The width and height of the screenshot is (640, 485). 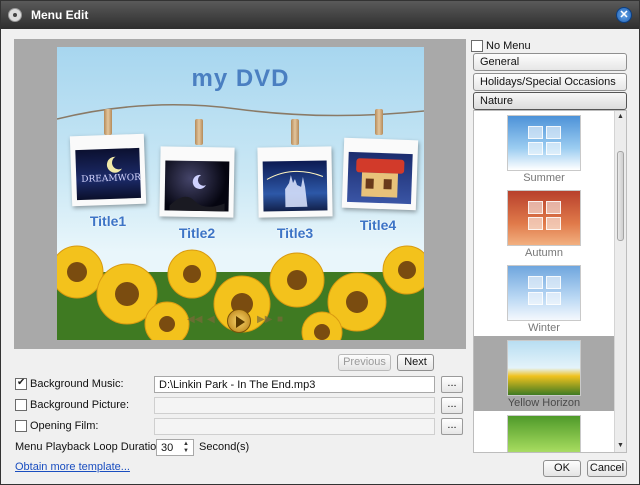 I want to click on category-general: General, so click(x=550, y=62).